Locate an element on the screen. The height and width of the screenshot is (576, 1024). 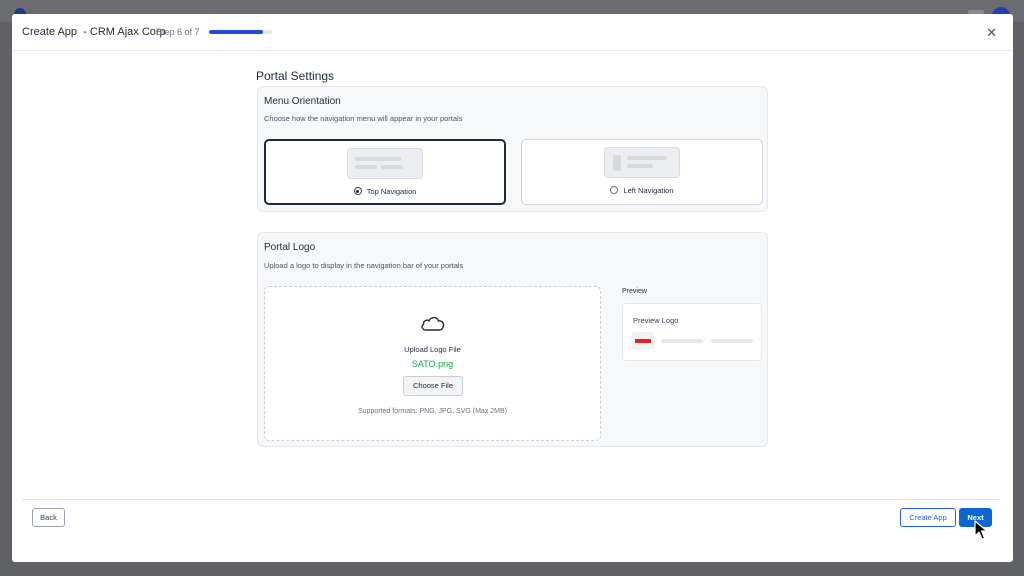
preview-logo-image is located at coordinates (643, 341).